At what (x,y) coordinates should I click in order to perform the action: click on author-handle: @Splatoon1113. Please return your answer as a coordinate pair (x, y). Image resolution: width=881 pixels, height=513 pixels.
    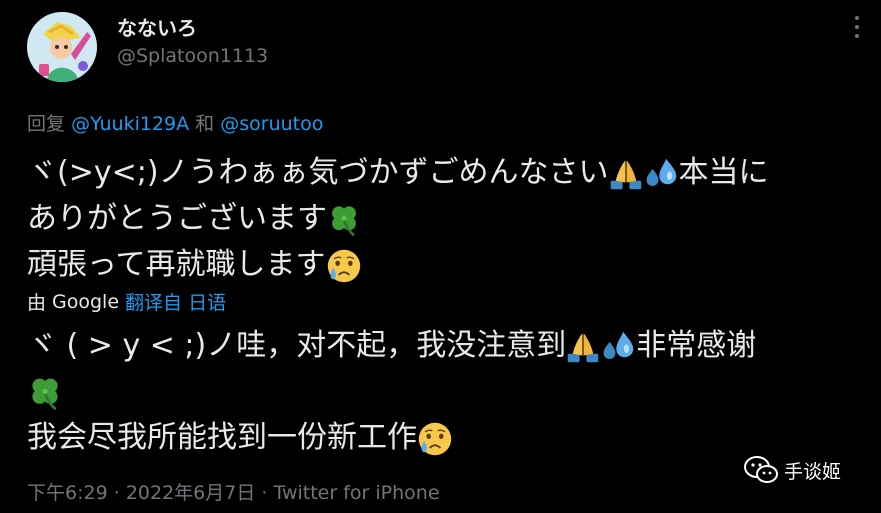
    Looking at the image, I should click on (192, 56).